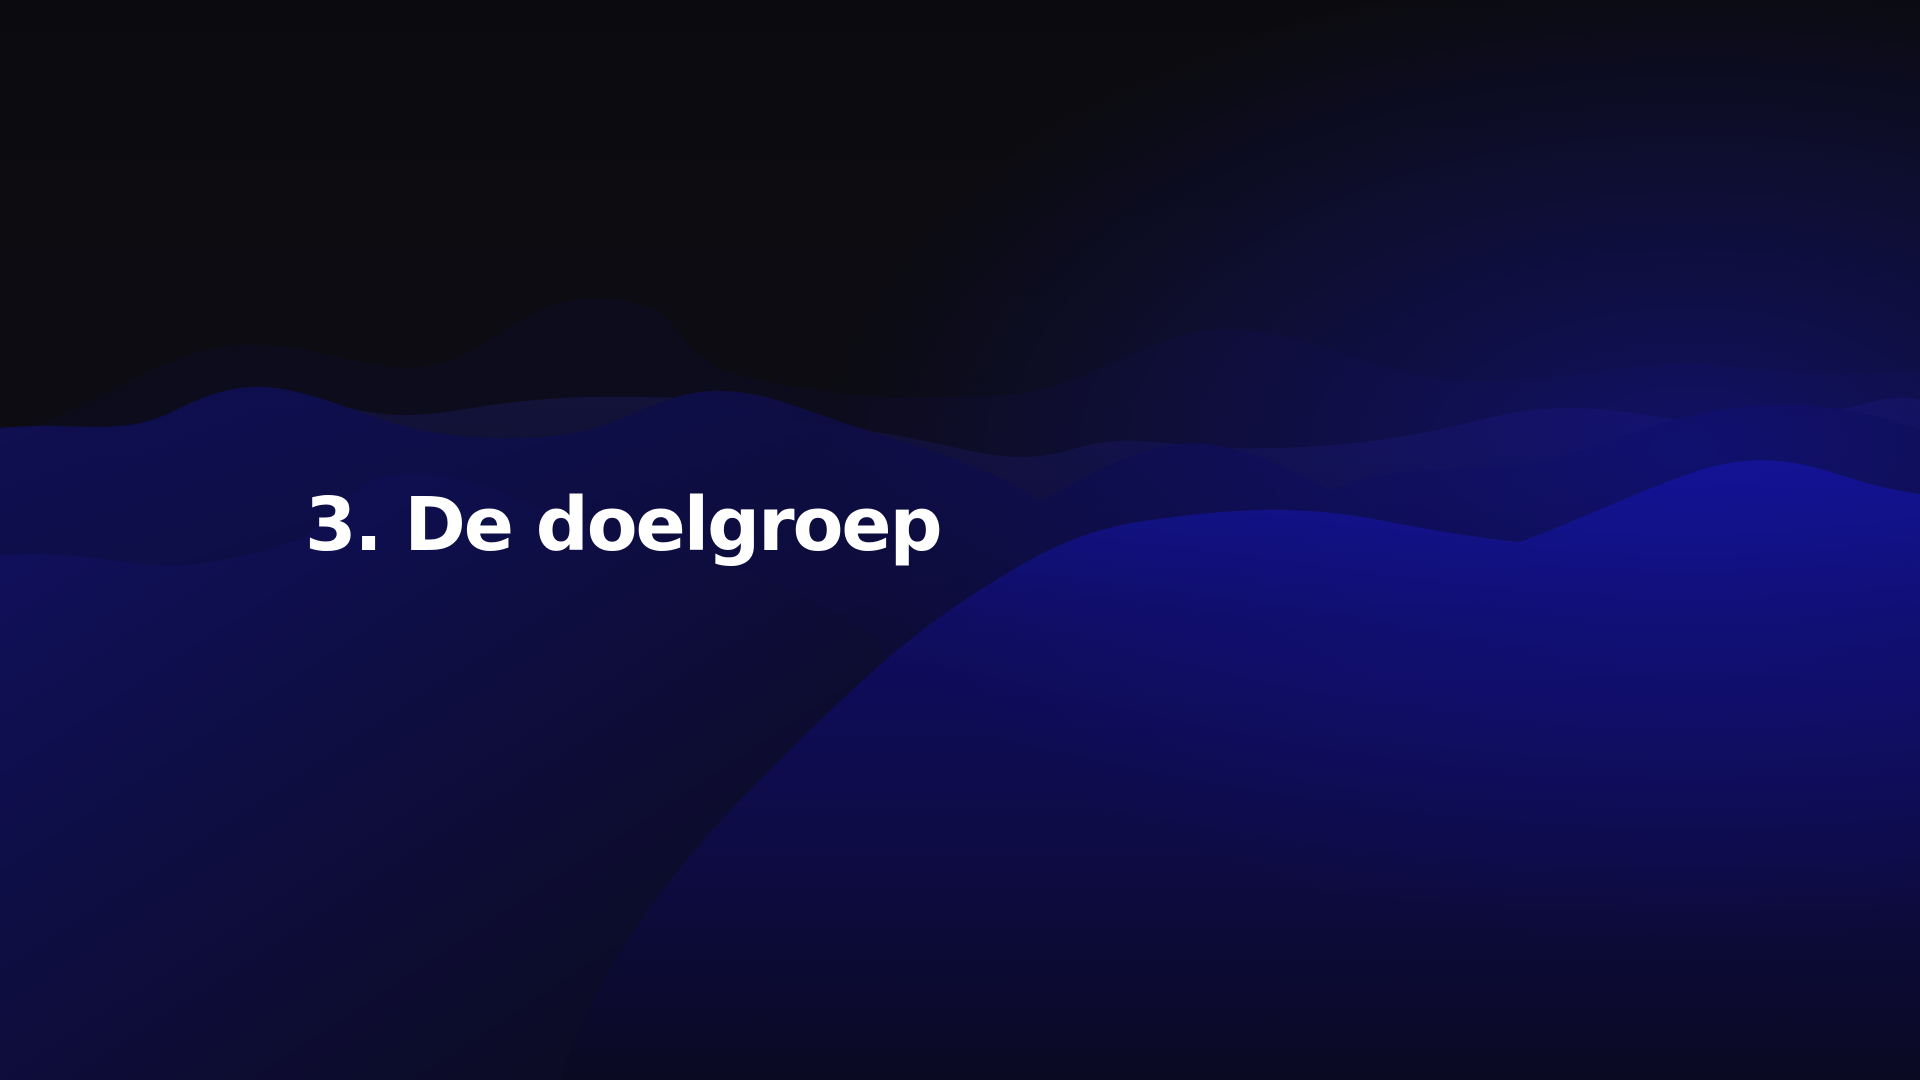  I want to click on slide-title: 3. De doelgroep, so click(624, 525).